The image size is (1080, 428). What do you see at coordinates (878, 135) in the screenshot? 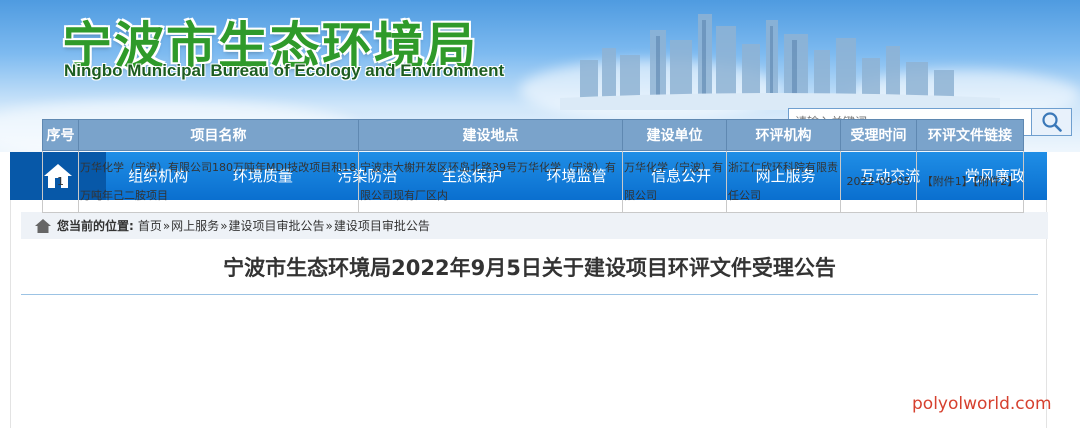
I see `column-header-date: 受理时间` at bounding box center [878, 135].